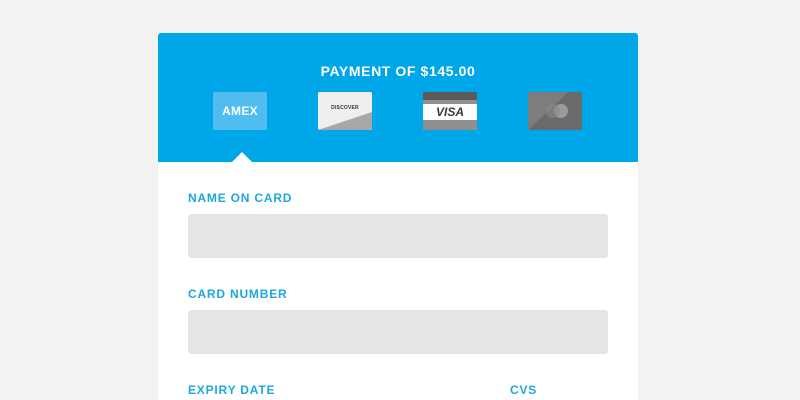  I want to click on card-number-label: CARD NUMBER, so click(238, 294).